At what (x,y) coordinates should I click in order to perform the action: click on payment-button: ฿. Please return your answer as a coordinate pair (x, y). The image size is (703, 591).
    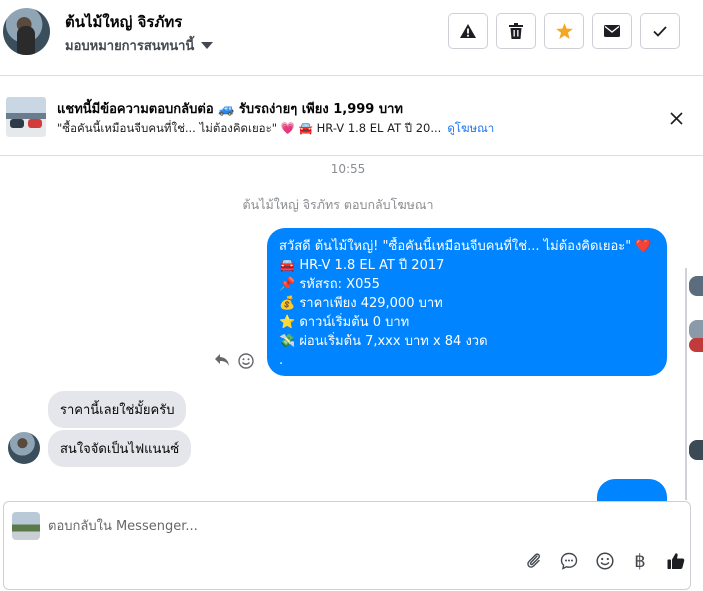
    Looking at the image, I should click on (640, 561).